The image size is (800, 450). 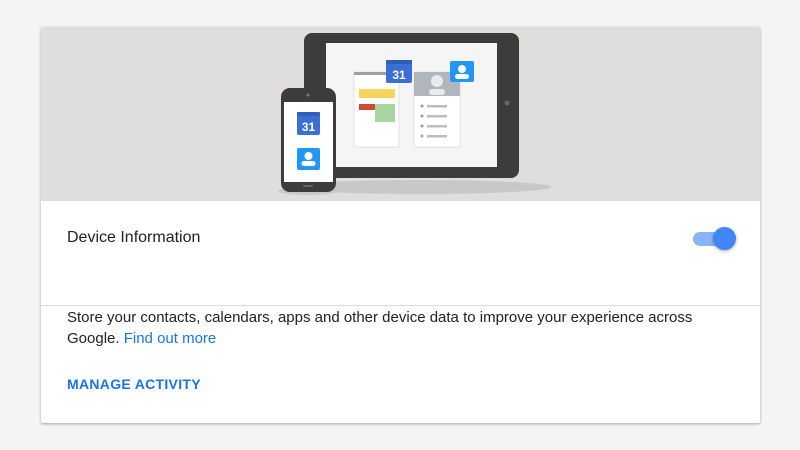 I want to click on toggle-thumb, so click(x=724, y=238).